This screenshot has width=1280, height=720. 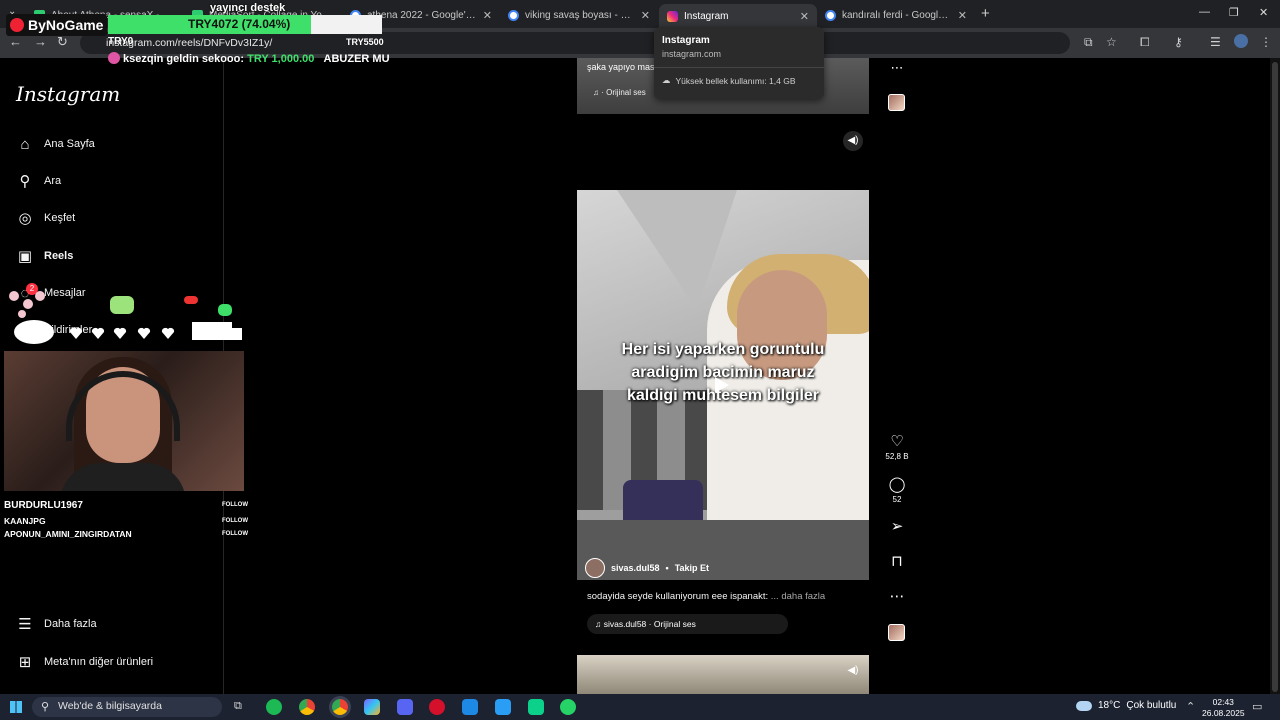 I want to click on cat-sprite, so click(x=217, y=331).